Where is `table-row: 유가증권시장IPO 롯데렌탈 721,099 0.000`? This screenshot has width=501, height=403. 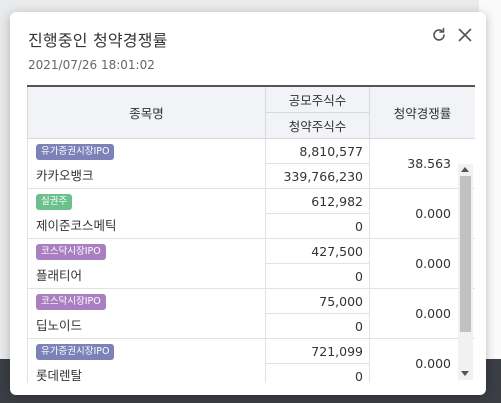
table-row: 유가증권시장IPO 롯데렌탈 721,099 0.000 is located at coordinates (251, 360).